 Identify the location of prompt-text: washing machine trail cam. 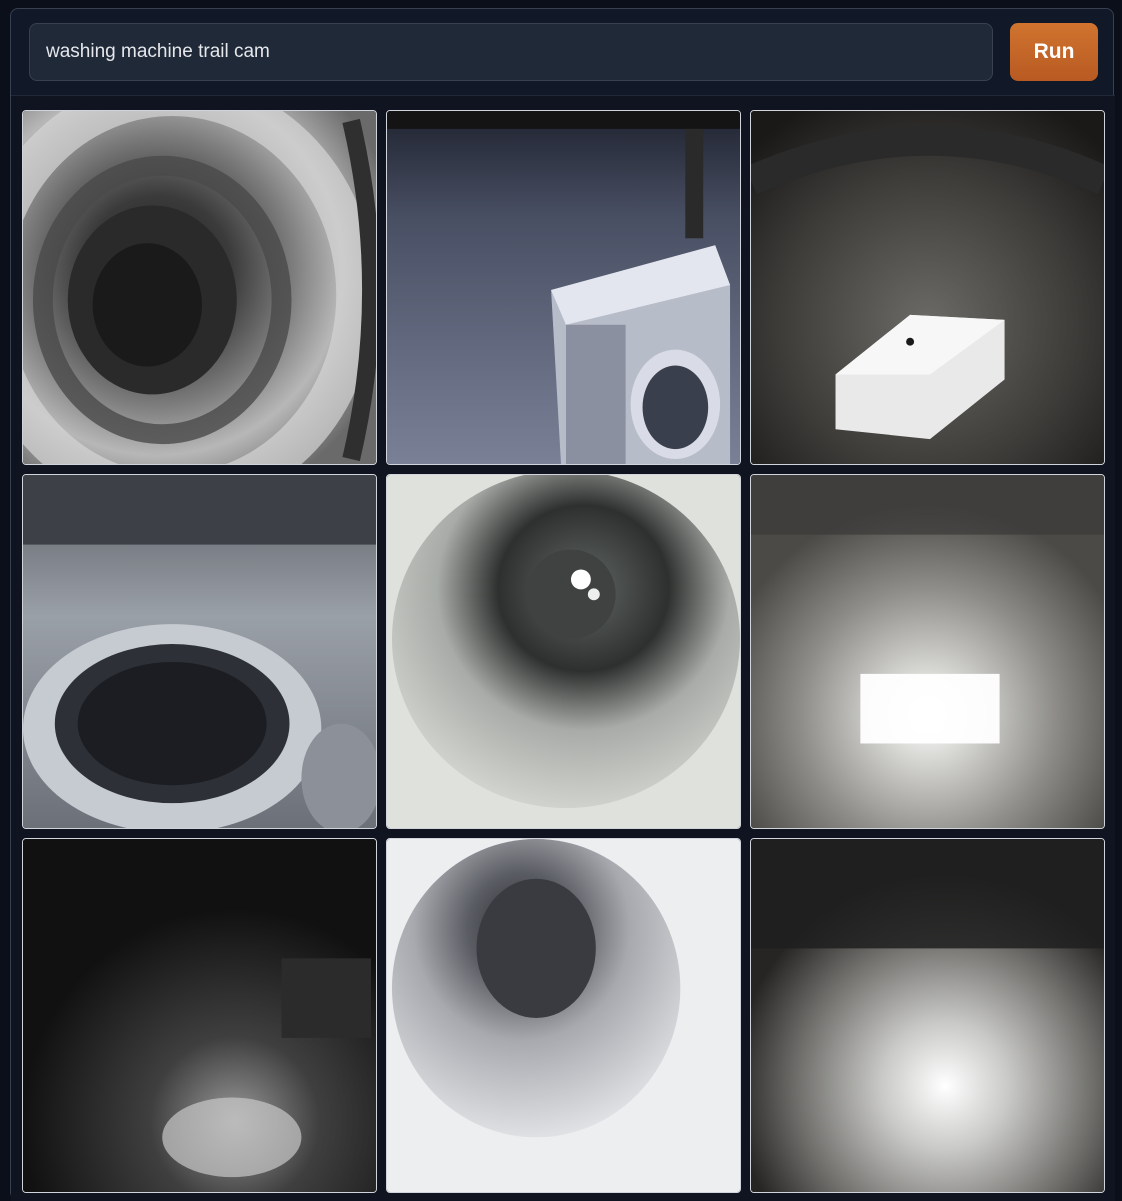
(158, 51).